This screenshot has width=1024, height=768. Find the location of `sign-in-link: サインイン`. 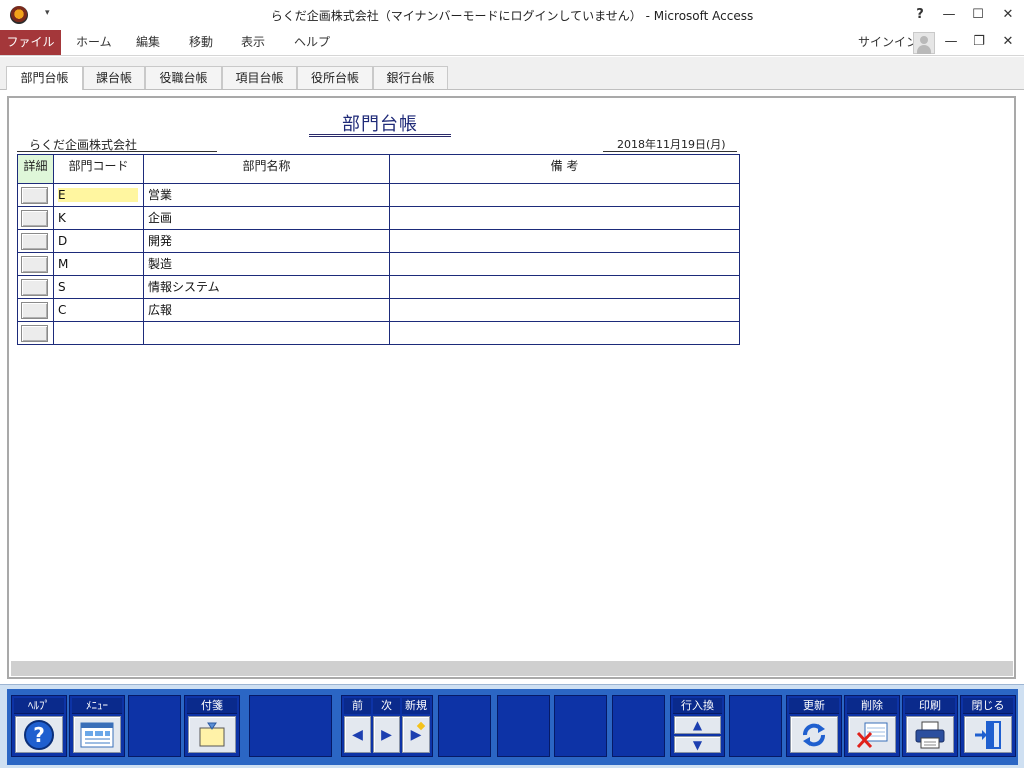

sign-in-link: サインイン is located at coordinates (888, 42).